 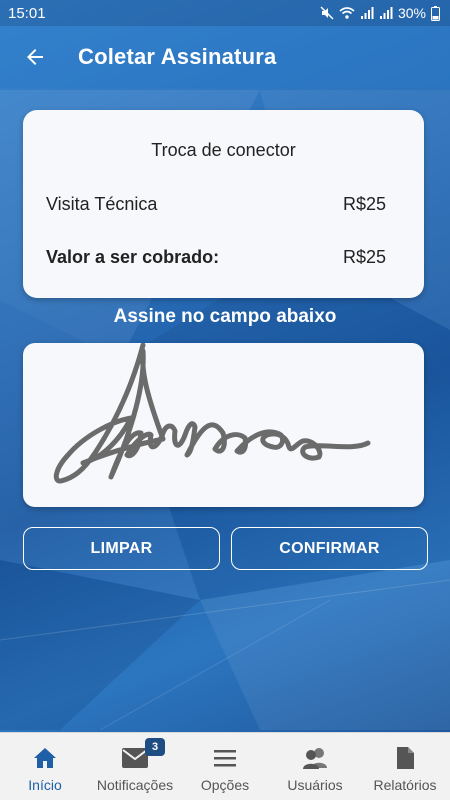 I want to click on battery-icon, so click(x=435, y=13).